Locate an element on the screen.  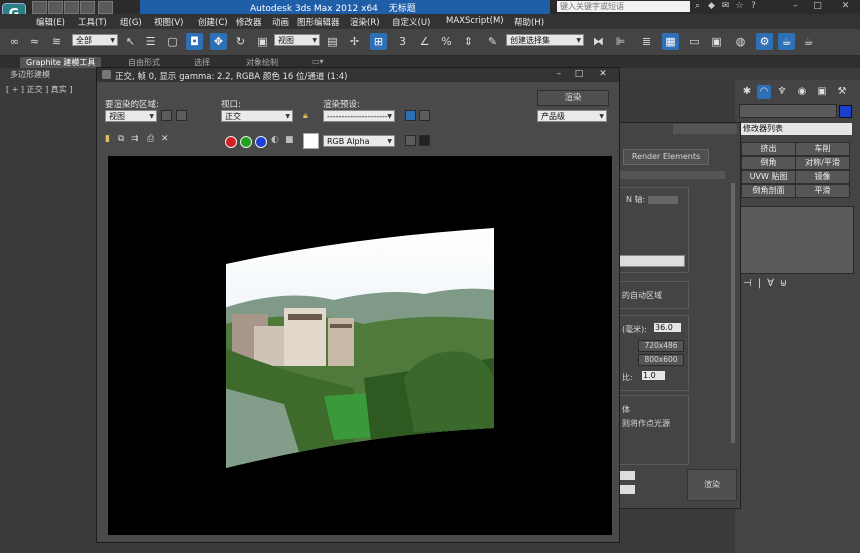
preset-dropdown is located at coordinates (627, 475).